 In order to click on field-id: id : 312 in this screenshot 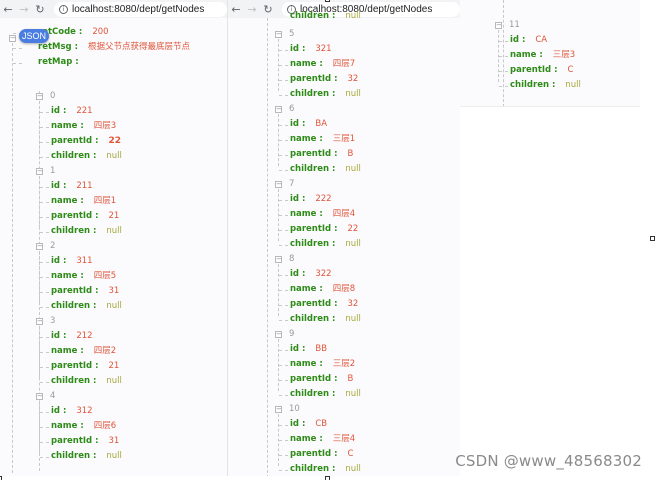, I will do `click(72, 411)`.